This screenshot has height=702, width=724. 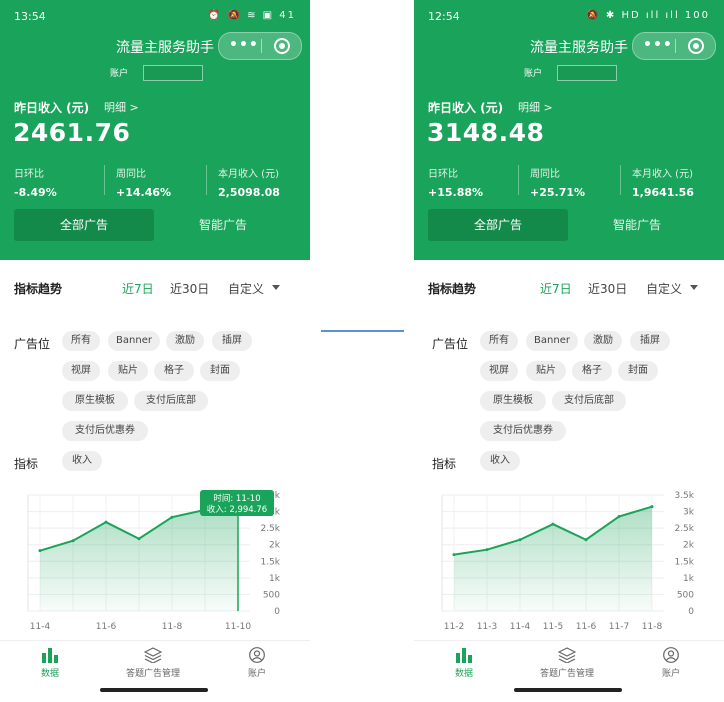 I want to click on income-value: 3148.48, so click(x=486, y=132).